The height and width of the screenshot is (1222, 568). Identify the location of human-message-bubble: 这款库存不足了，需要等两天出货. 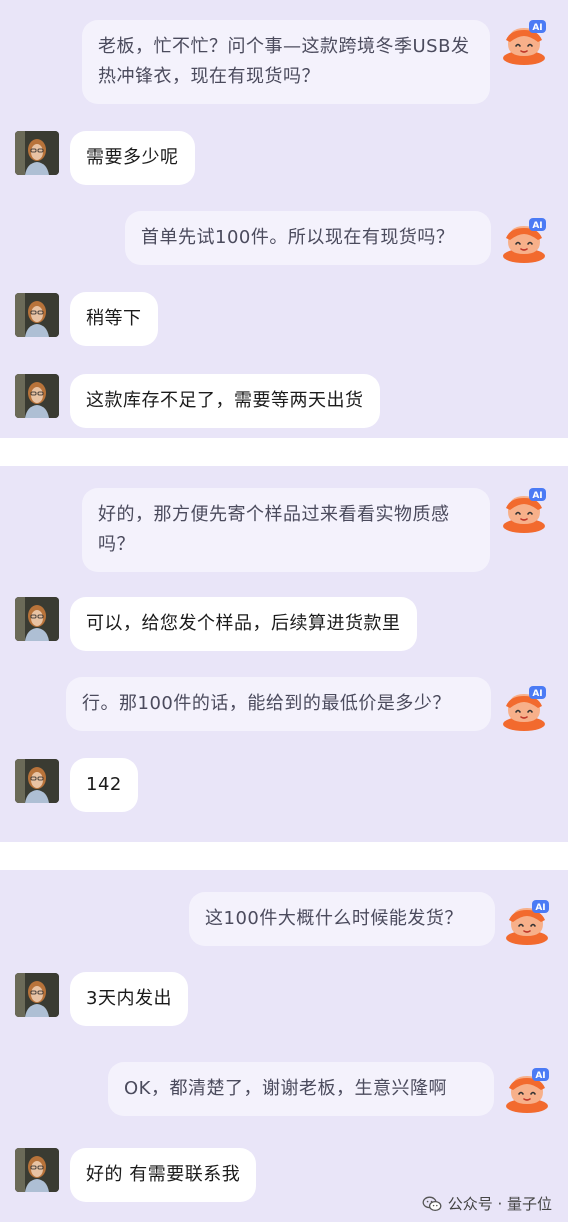
(225, 401).